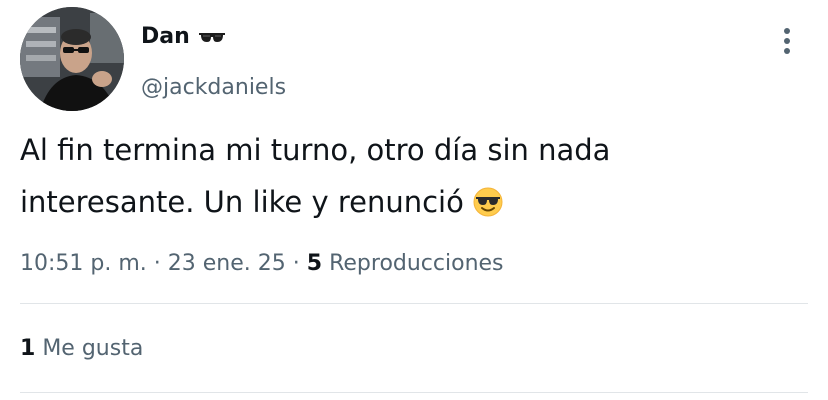 This screenshot has width=828, height=400. I want to click on tweet-text-line-2: interesante. Un like y renunció, so click(400, 202).